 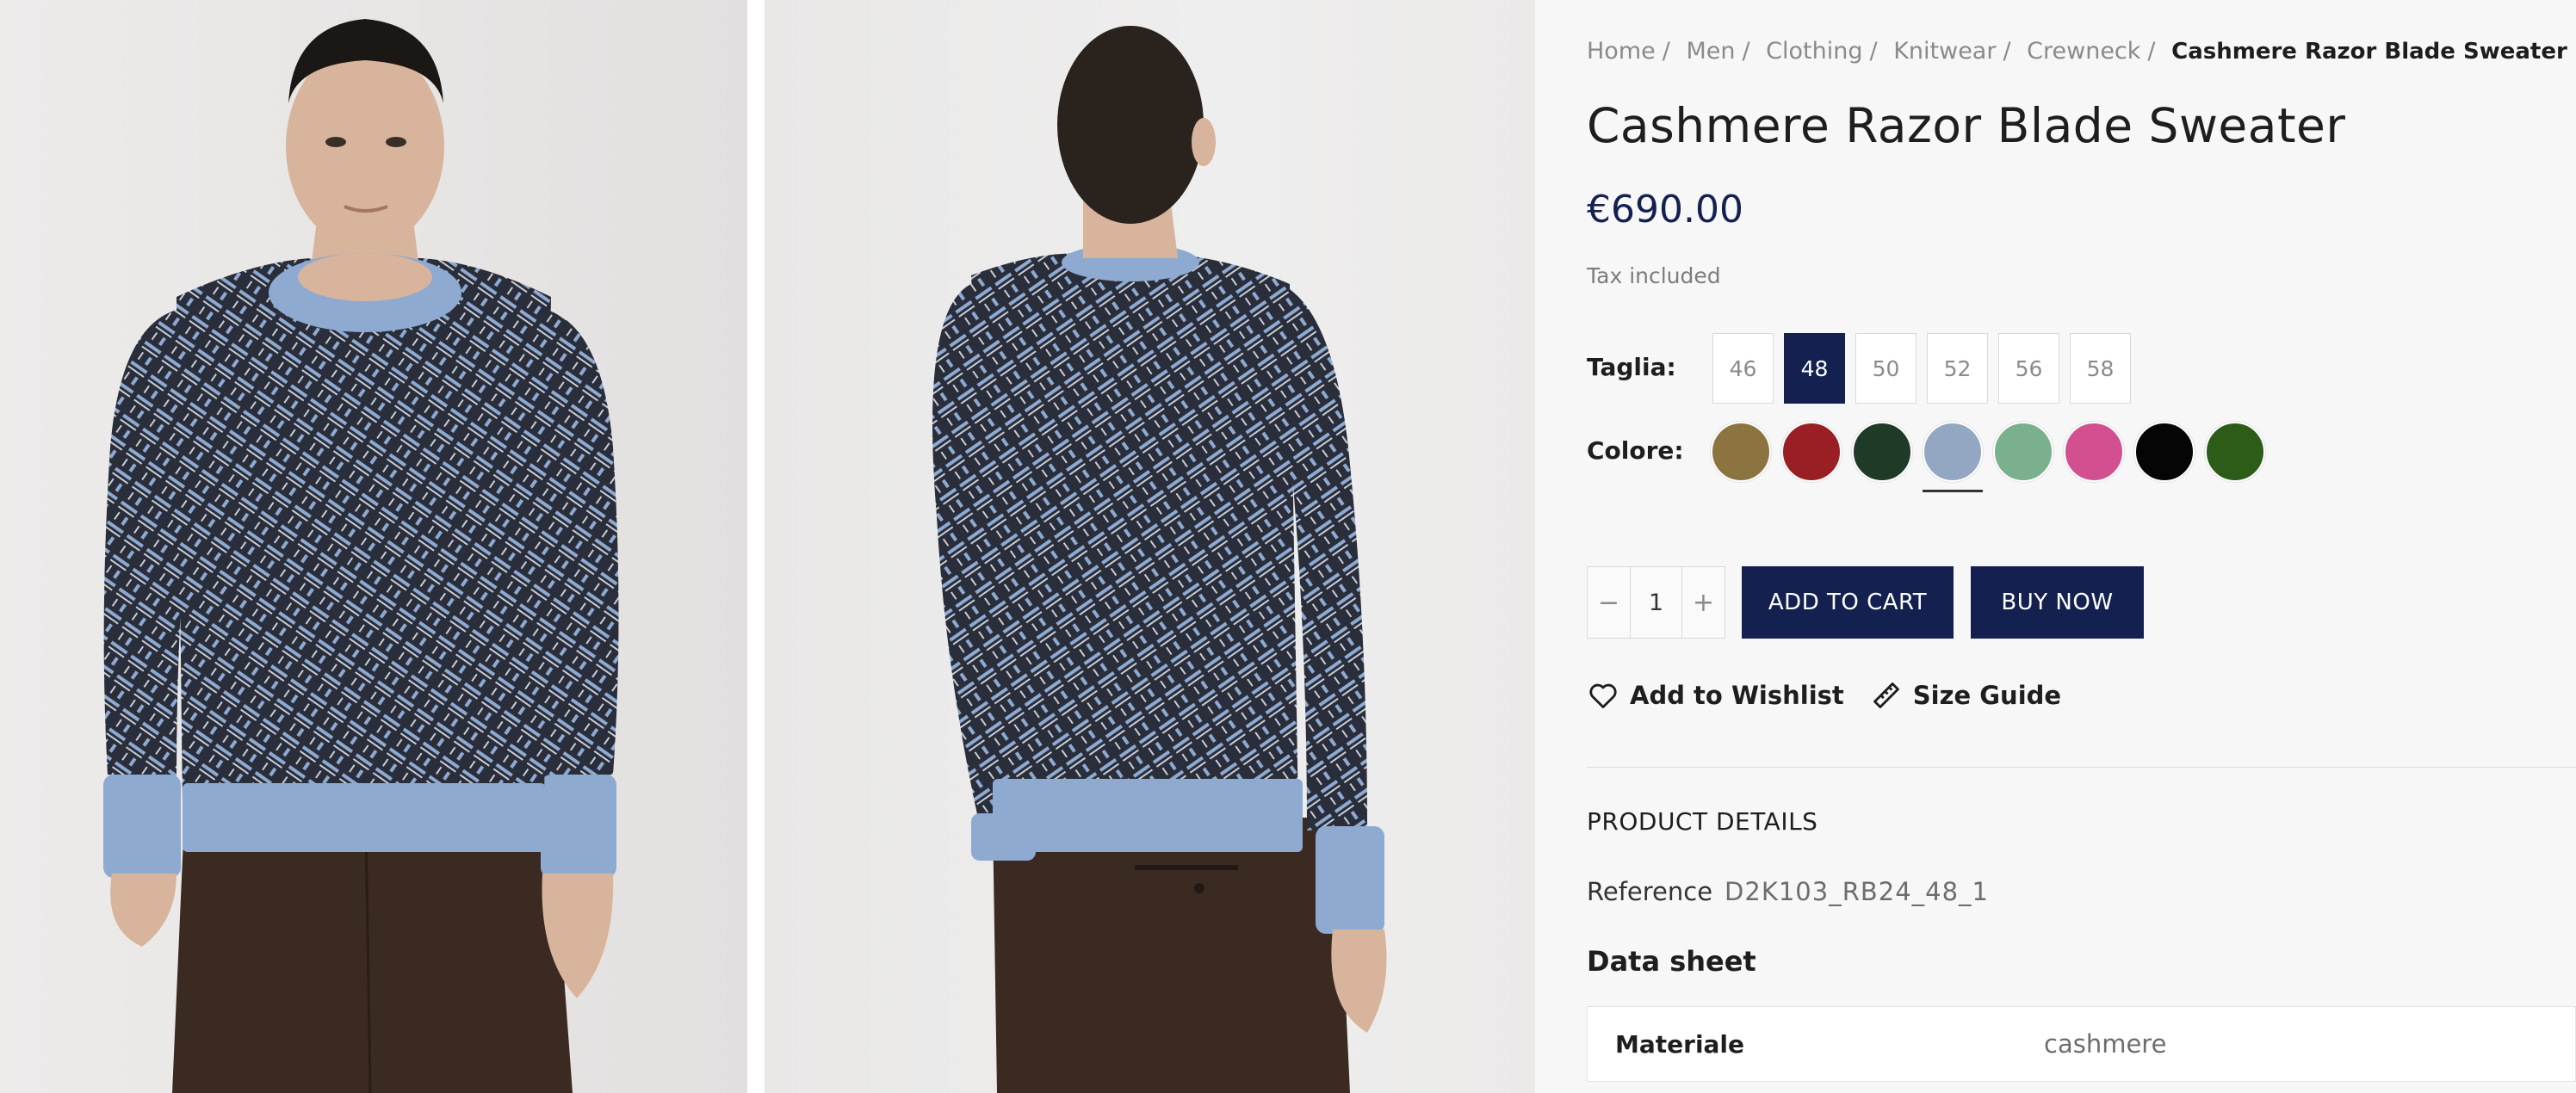 I want to click on quantity-stepper: − 1 +, so click(x=1656, y=602).